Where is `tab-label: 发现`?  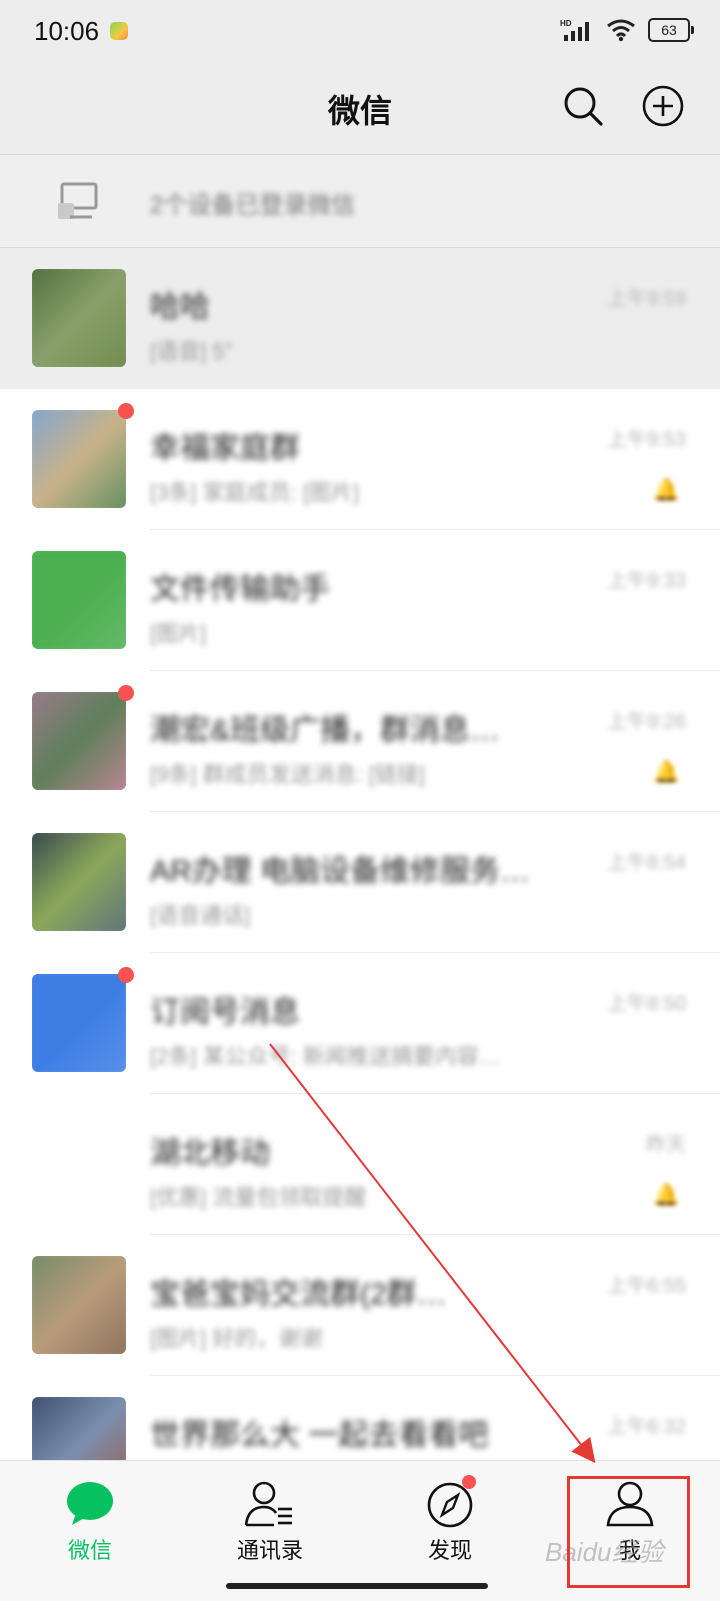
tab-label: 发现 is located at coordinates (449, 1550).